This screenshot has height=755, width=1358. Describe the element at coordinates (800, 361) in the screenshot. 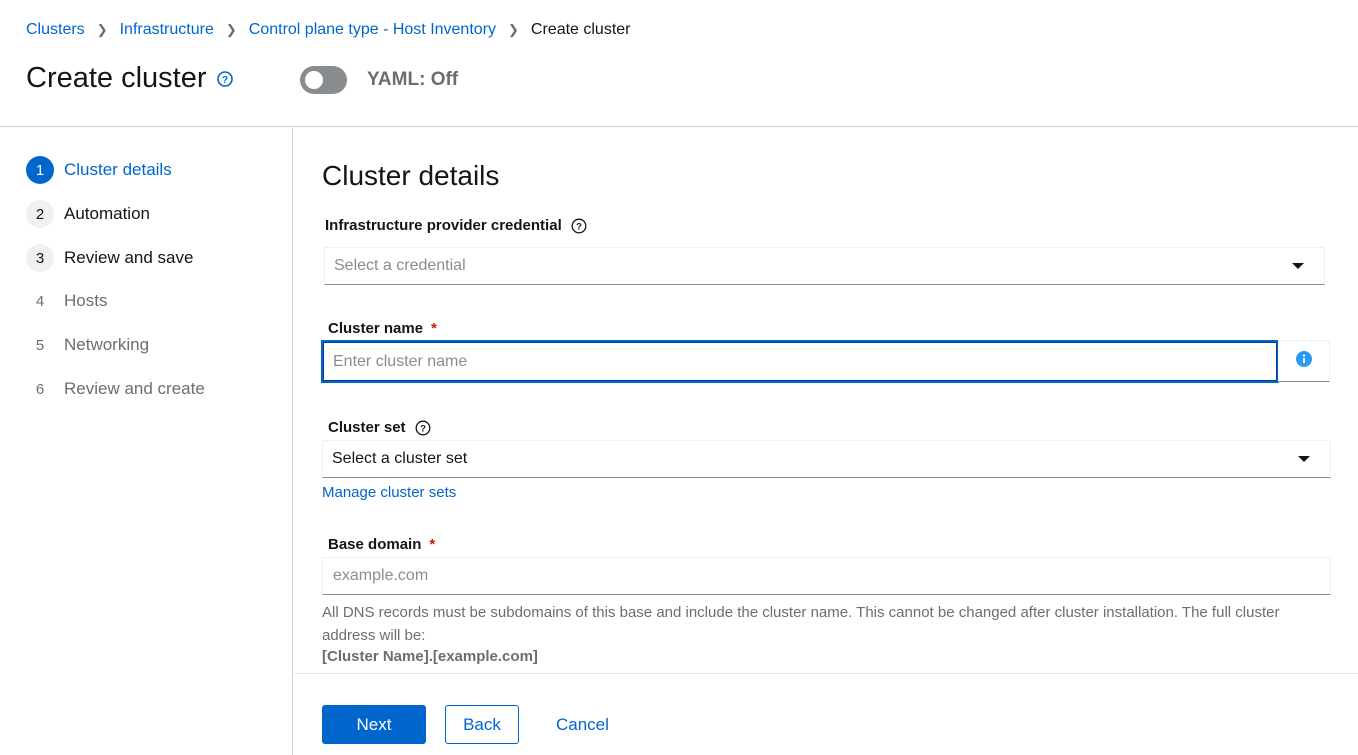

I see `cluster-name-input` at that location.